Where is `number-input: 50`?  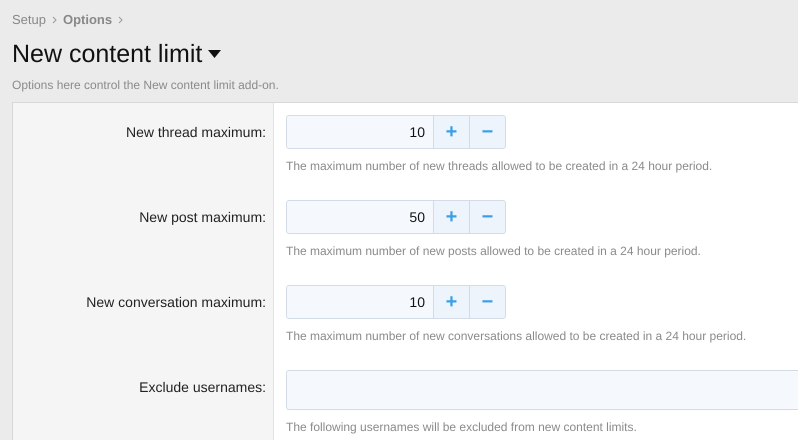
number-input: 50 is located at coordinates (360, 217).